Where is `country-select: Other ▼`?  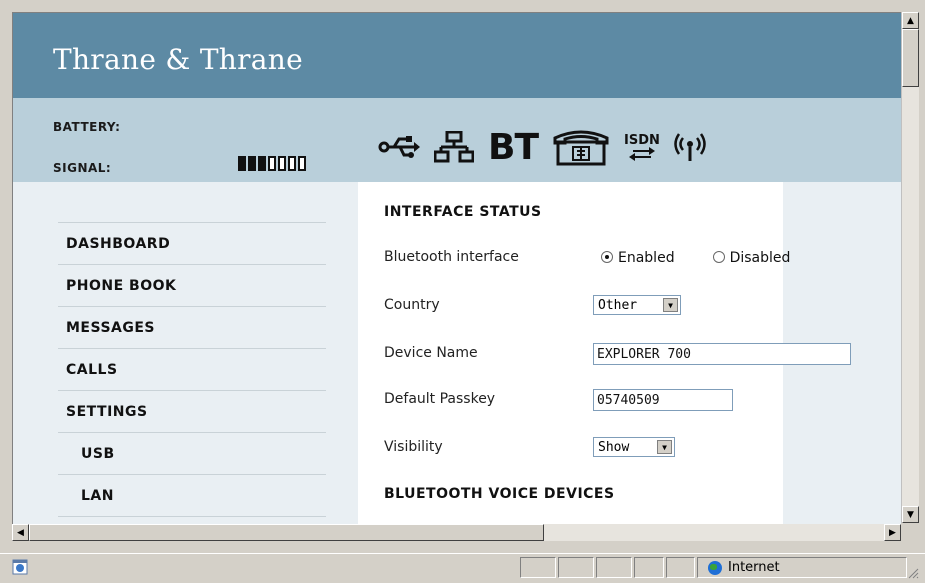
country-select: Other ▼ is located at coordinates (637, 305).